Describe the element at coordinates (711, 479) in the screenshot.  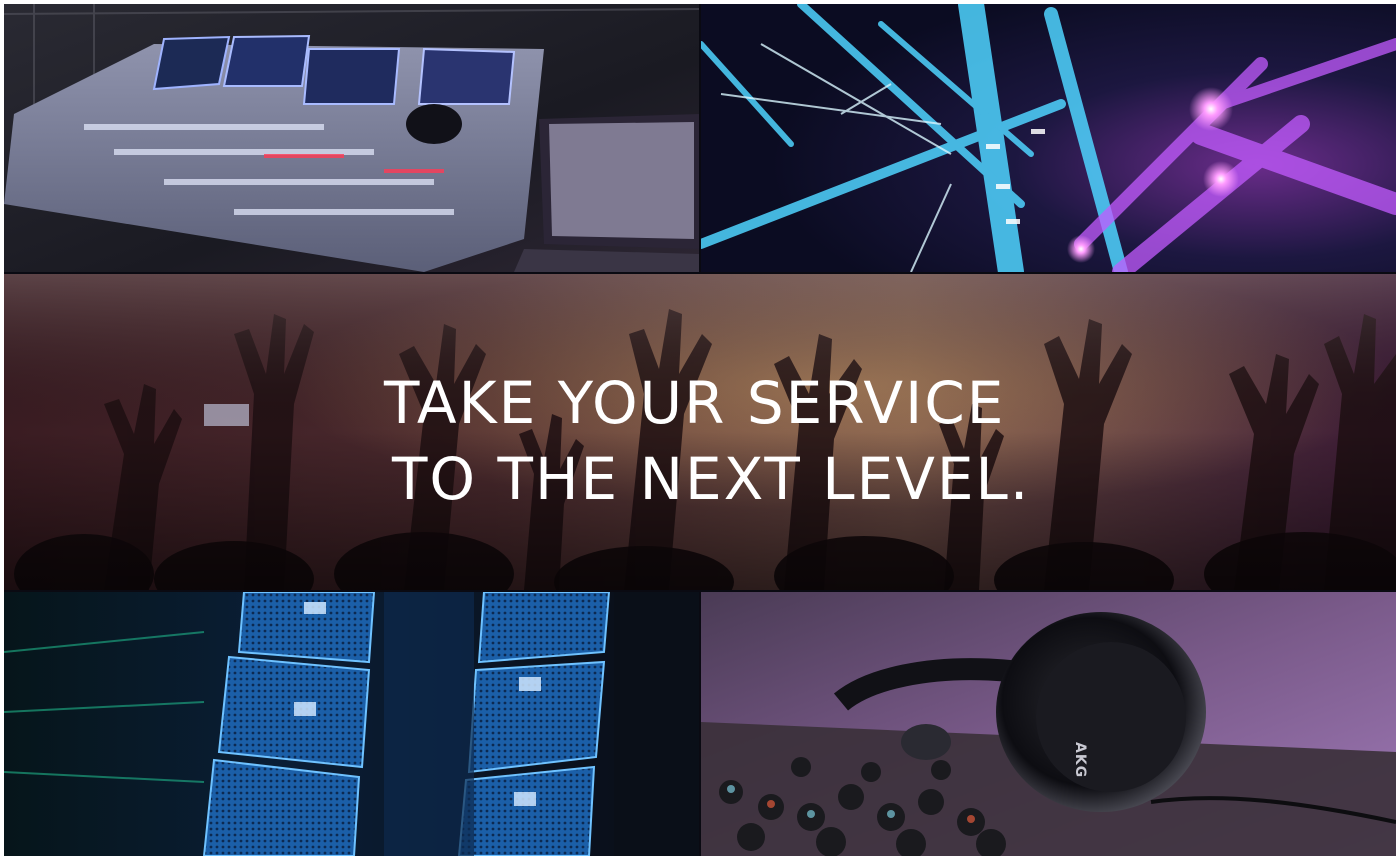
I see `headline-line-2: TO THE NEXT LEVEL.` at that location.